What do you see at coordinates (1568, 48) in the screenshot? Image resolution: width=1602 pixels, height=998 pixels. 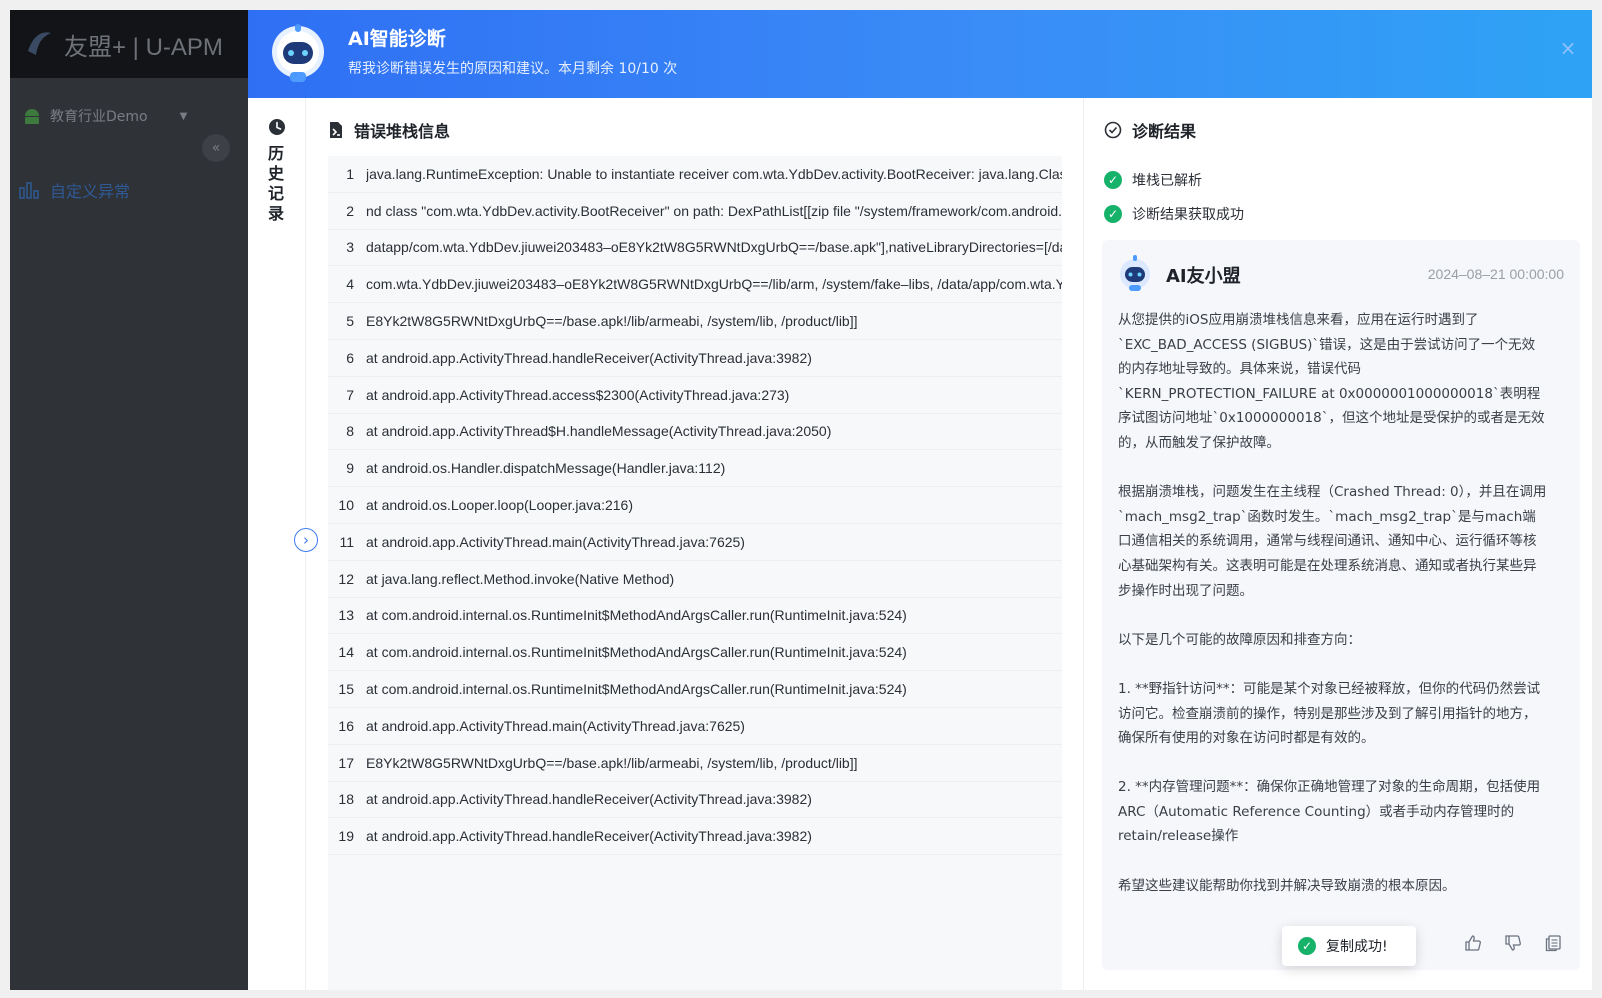 I see `close-icon: ×` at bounding box center [1568, 48].